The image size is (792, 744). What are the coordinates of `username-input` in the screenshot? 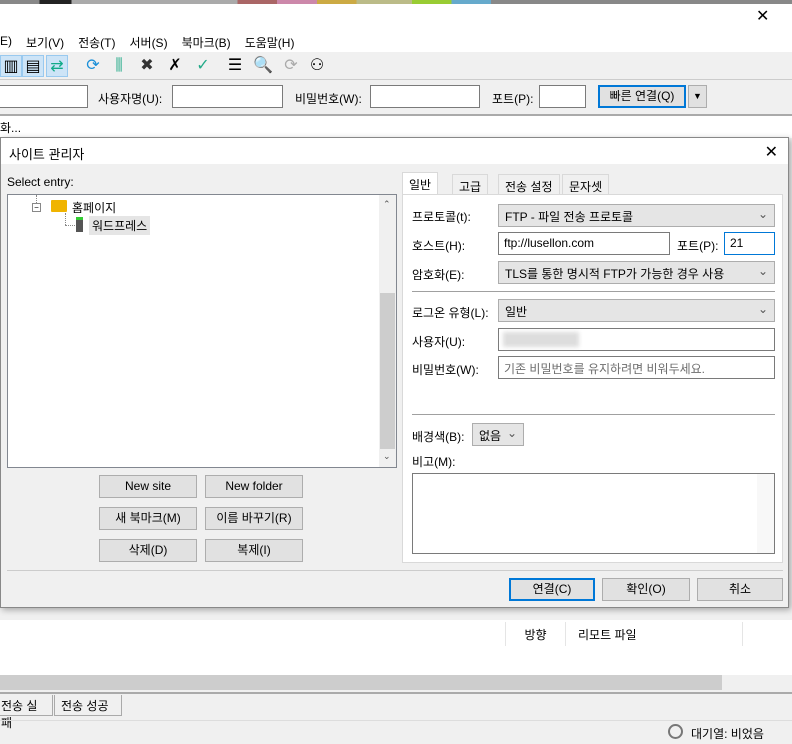 It's located at (227, 96).